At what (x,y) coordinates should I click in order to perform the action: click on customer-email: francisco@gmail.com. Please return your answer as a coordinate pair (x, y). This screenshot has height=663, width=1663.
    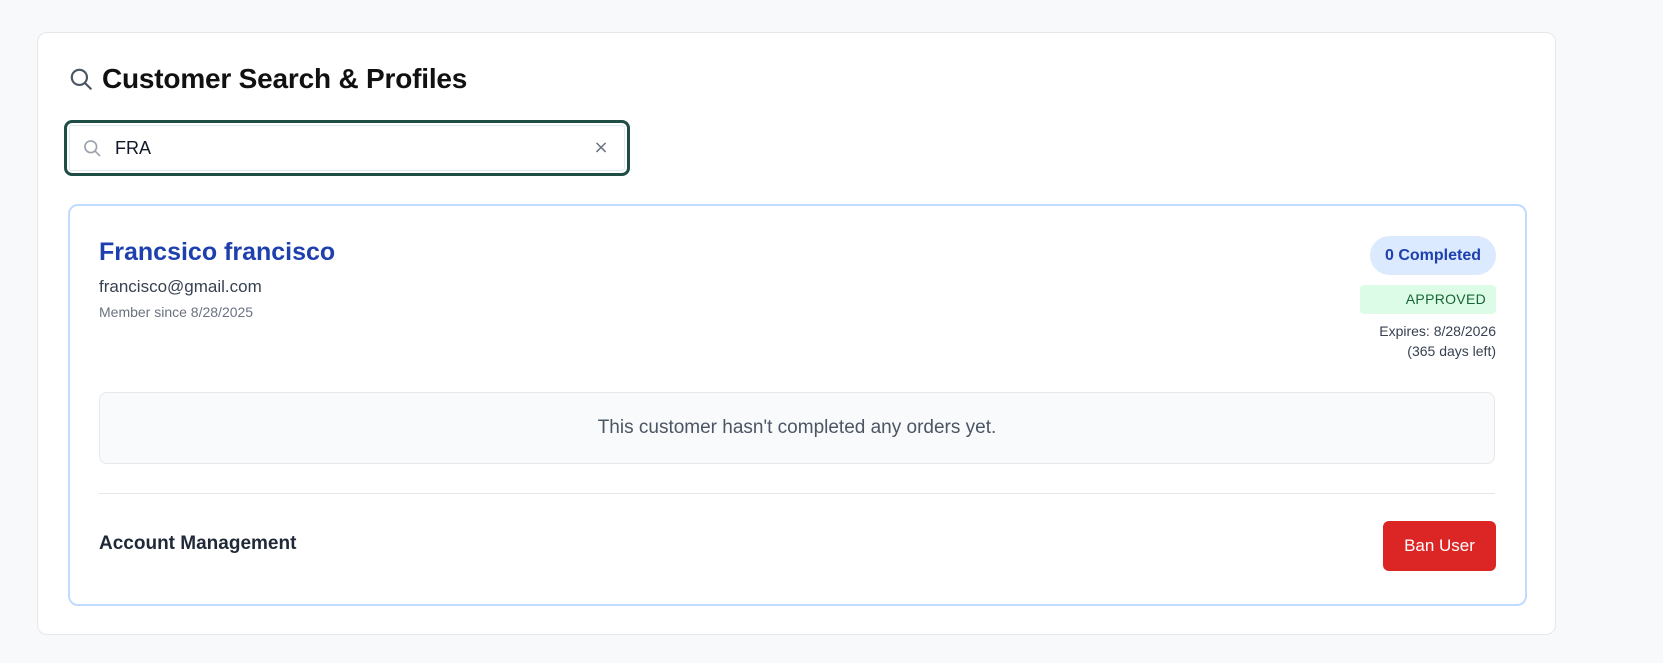
    Looking at the image, I should click on (180, 286).